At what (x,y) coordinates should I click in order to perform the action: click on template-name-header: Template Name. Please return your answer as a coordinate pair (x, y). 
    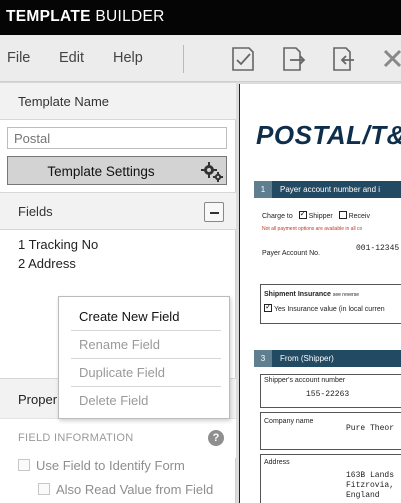
    Looking at the image, I should click on (118, 101).